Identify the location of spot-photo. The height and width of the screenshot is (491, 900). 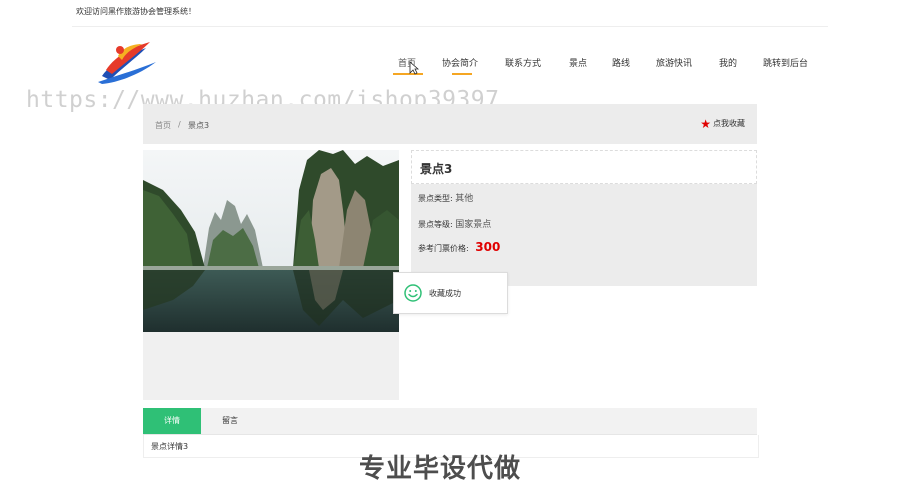
(271, 241).